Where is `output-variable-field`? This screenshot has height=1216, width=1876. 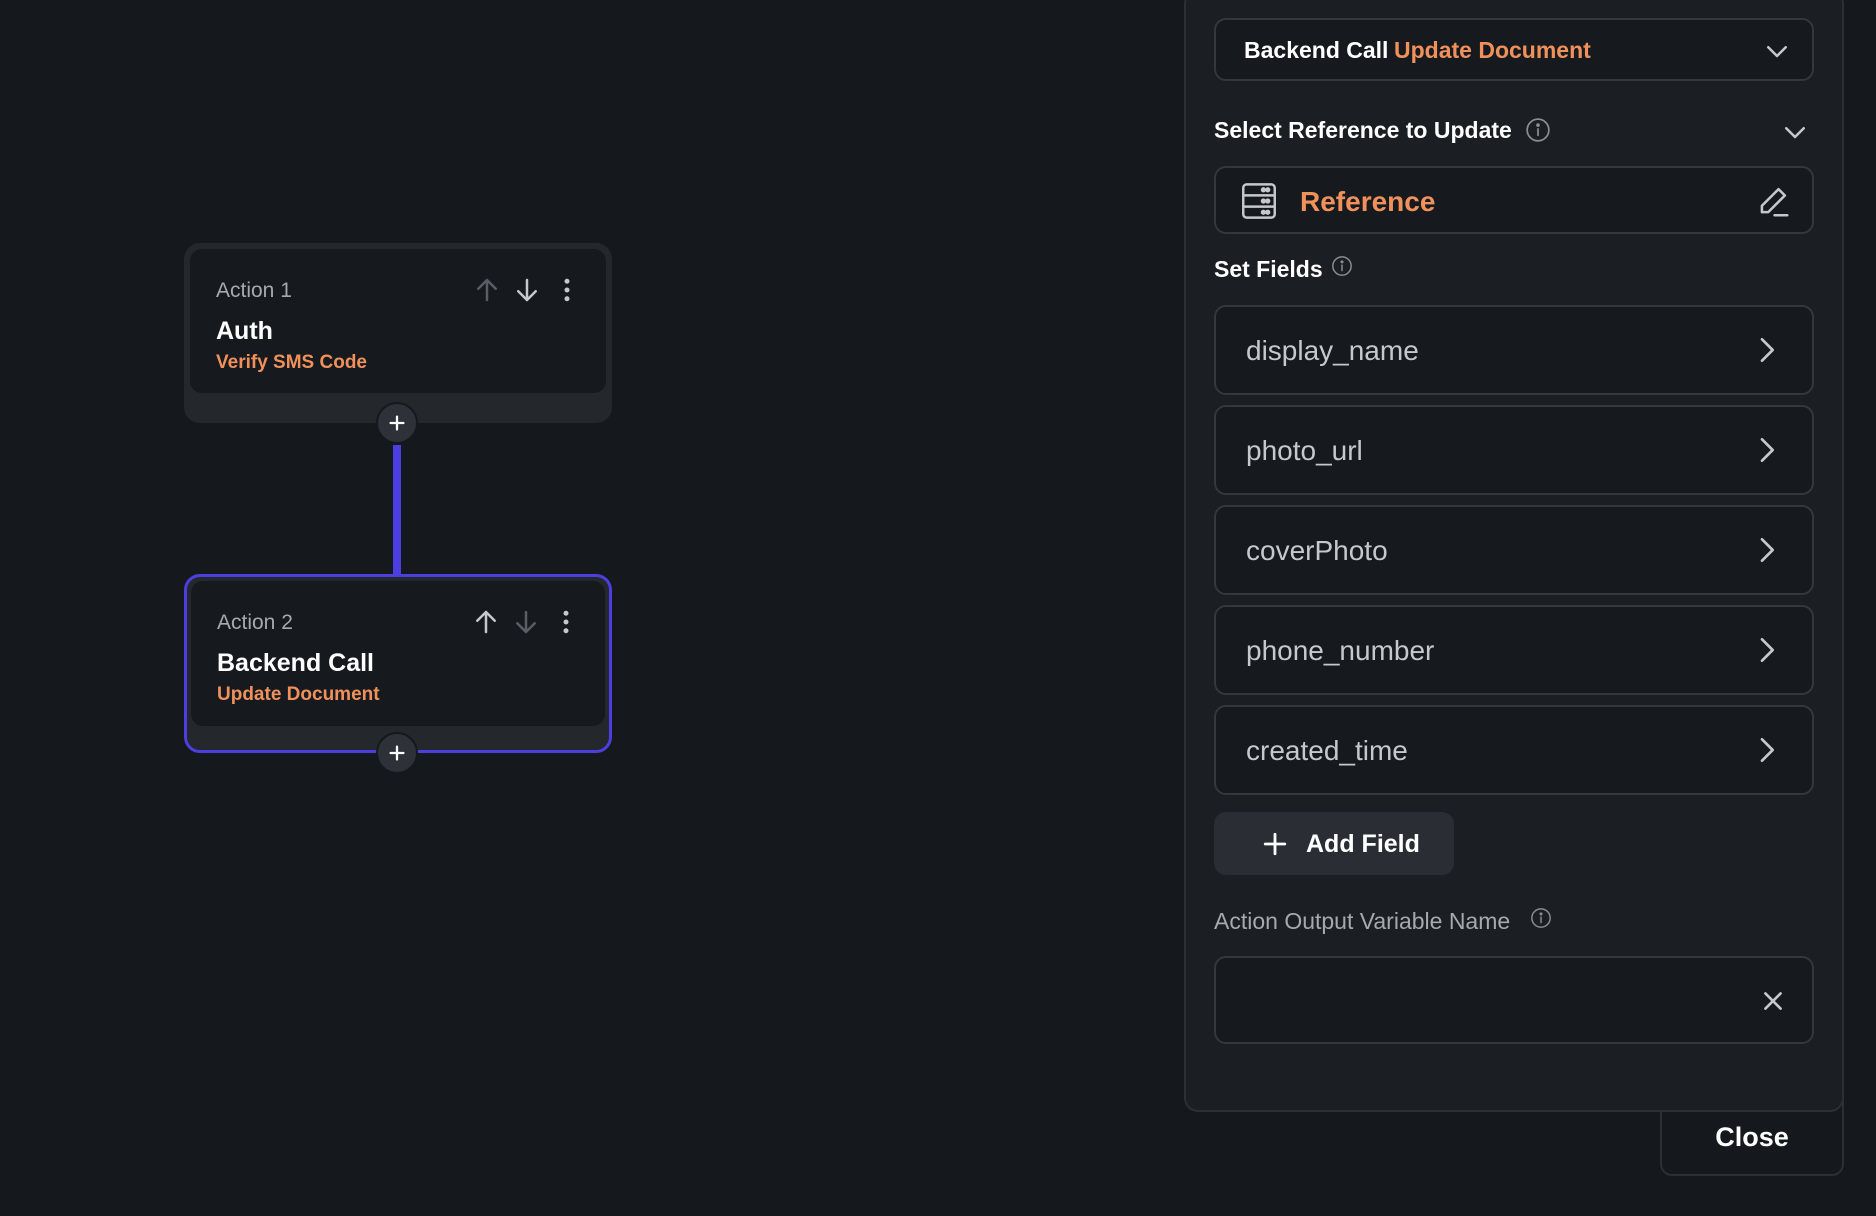
output-variable-field is located at coordinates (1514, 1000).